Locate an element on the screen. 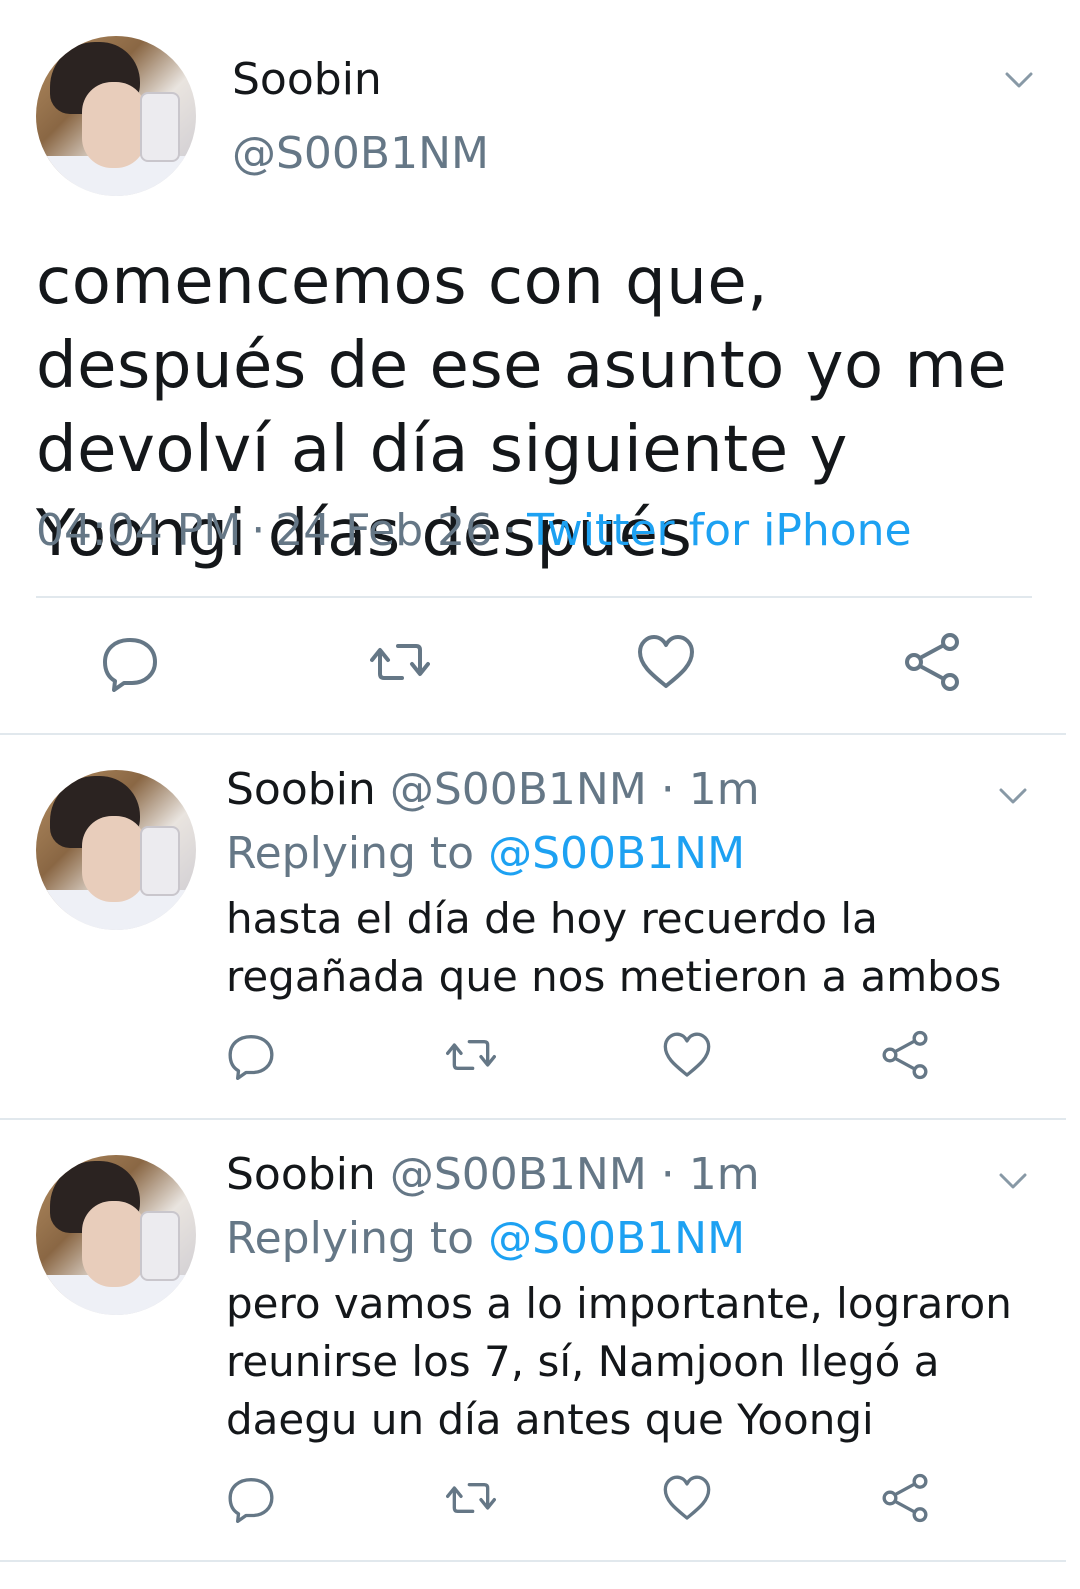 The width and height of the screenshot is (1080, 1589). tweet-meta: 04:04 PM · 24 Feb 26 · Twitter for iPhone is located at coordinates (474, 530).